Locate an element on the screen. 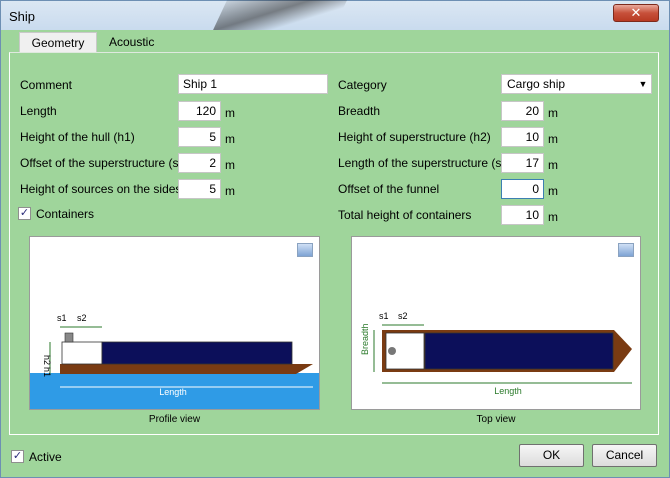  superstructure-length-unit: m is located at coordinates (553, 165).